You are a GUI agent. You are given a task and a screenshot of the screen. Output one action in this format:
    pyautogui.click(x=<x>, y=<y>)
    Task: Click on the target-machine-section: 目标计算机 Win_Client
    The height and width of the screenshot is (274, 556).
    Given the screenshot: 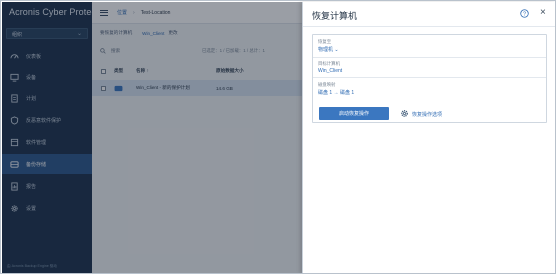 What is the action you would take?
    pyautogui.click(x=429, y=68)
    